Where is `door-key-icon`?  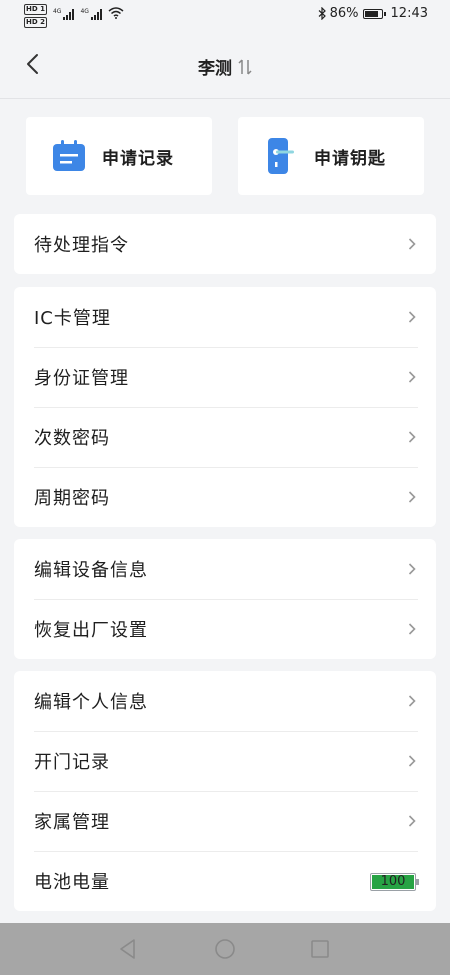
door-key-icon is located at coordinates (281, 156).